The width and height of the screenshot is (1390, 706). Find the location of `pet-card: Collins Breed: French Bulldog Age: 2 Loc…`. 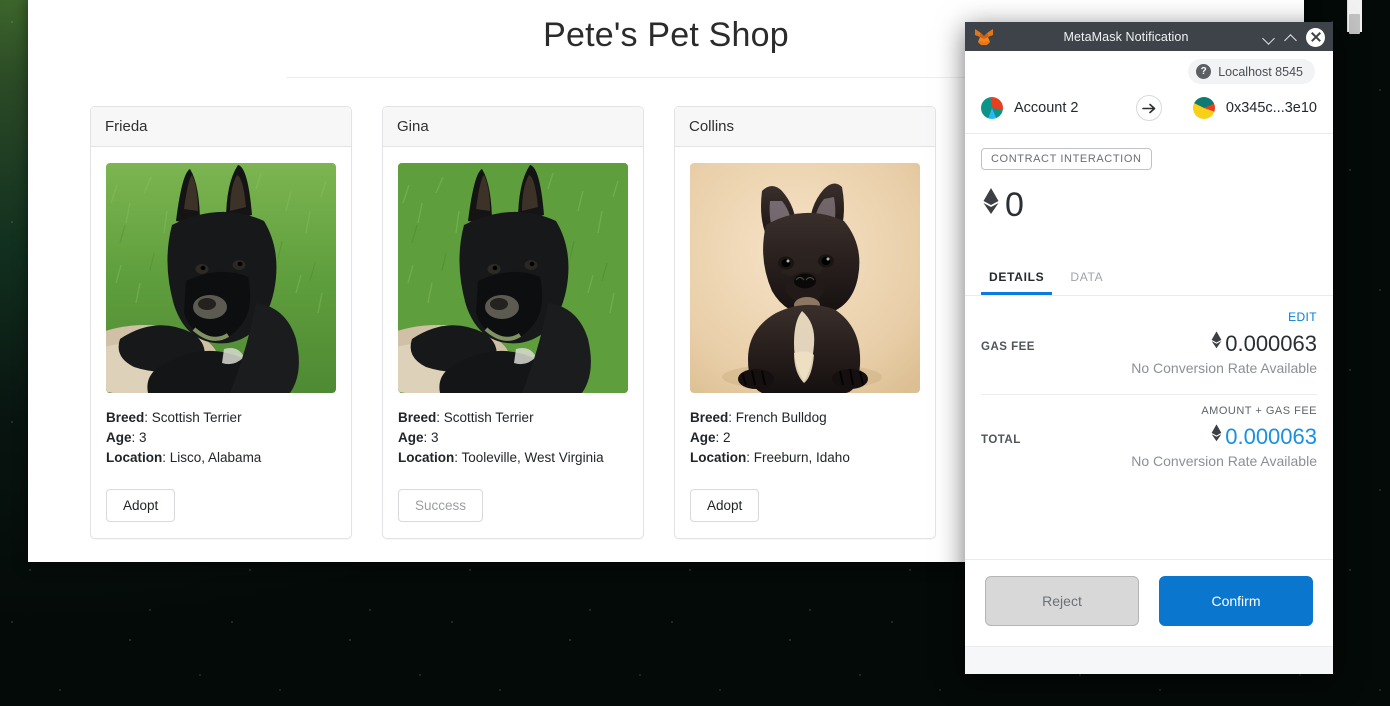

pet-card: Collins Breed: French Bulldog Age: 2 Loc… is located at coordinates (805, 322).